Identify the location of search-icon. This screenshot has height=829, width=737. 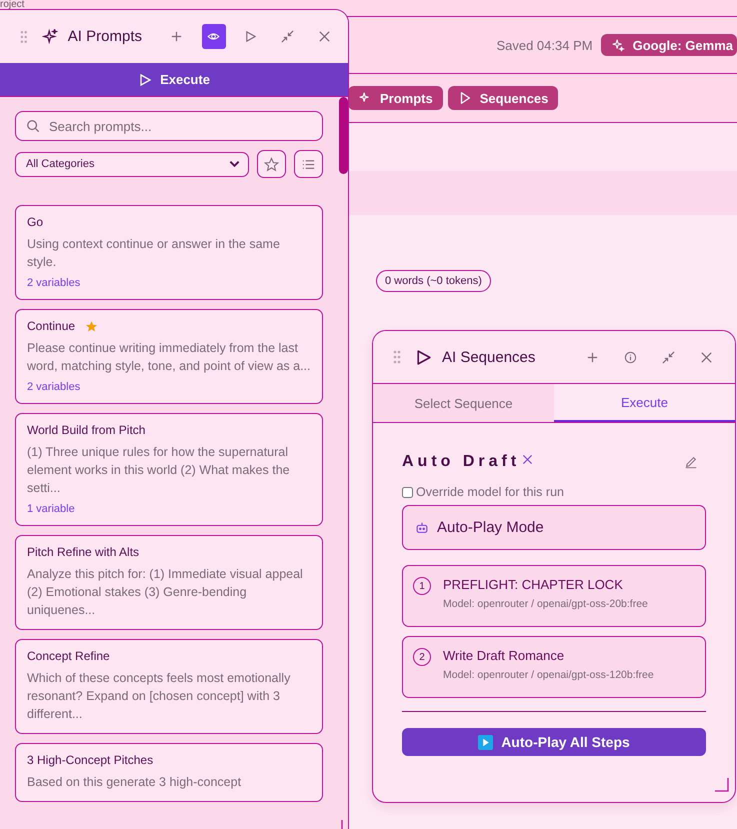
(33, 126).